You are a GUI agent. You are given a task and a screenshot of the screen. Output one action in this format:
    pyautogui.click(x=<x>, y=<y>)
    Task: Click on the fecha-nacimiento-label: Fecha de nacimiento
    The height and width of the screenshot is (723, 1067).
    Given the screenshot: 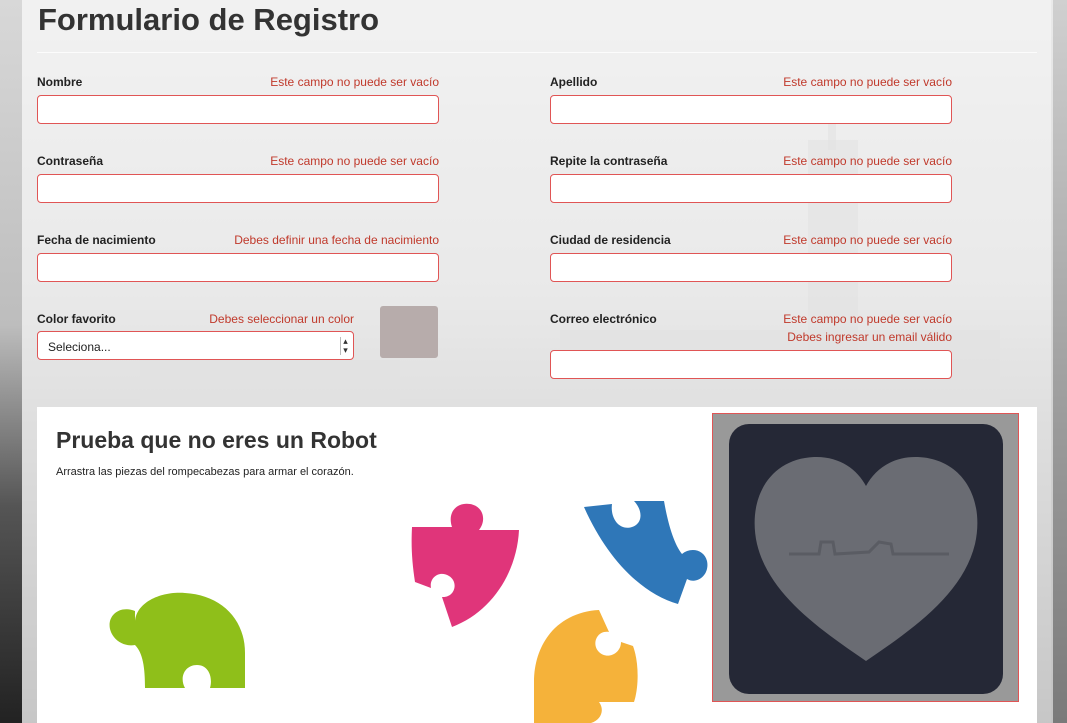 What is the action you would take?
    pyautogui.click(x=96, y=240)
    